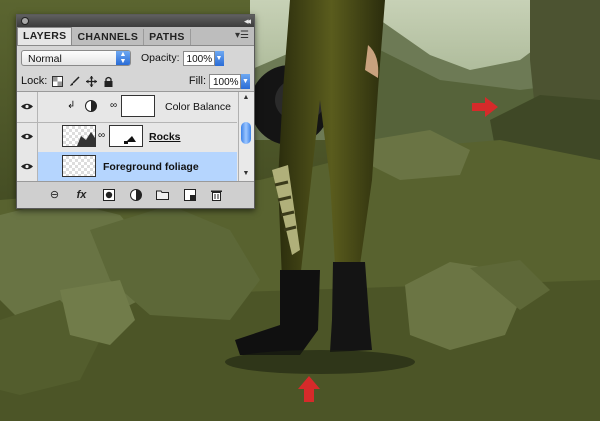 Image resolution: width=600 pixels, height=421 pixels. What do you see at coordinates (167, 37) in the screenshot?
I see `tab-paths: PATHS` at bounding box center [167, 37].